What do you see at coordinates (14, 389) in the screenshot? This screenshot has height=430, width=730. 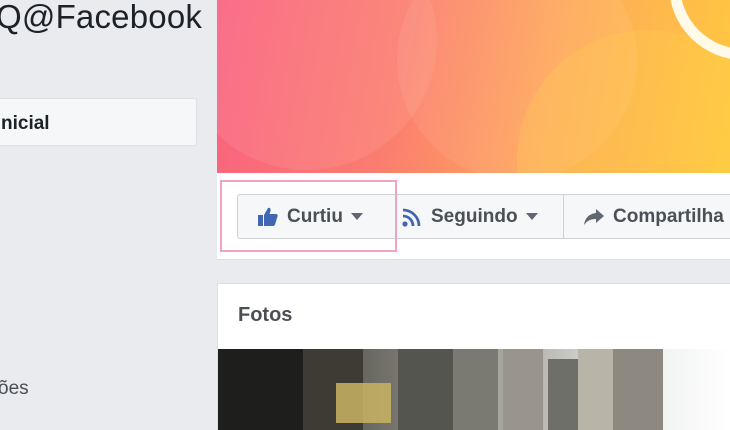 I see `sidebar-item-partial: ões` at bounding box center [14, 389].